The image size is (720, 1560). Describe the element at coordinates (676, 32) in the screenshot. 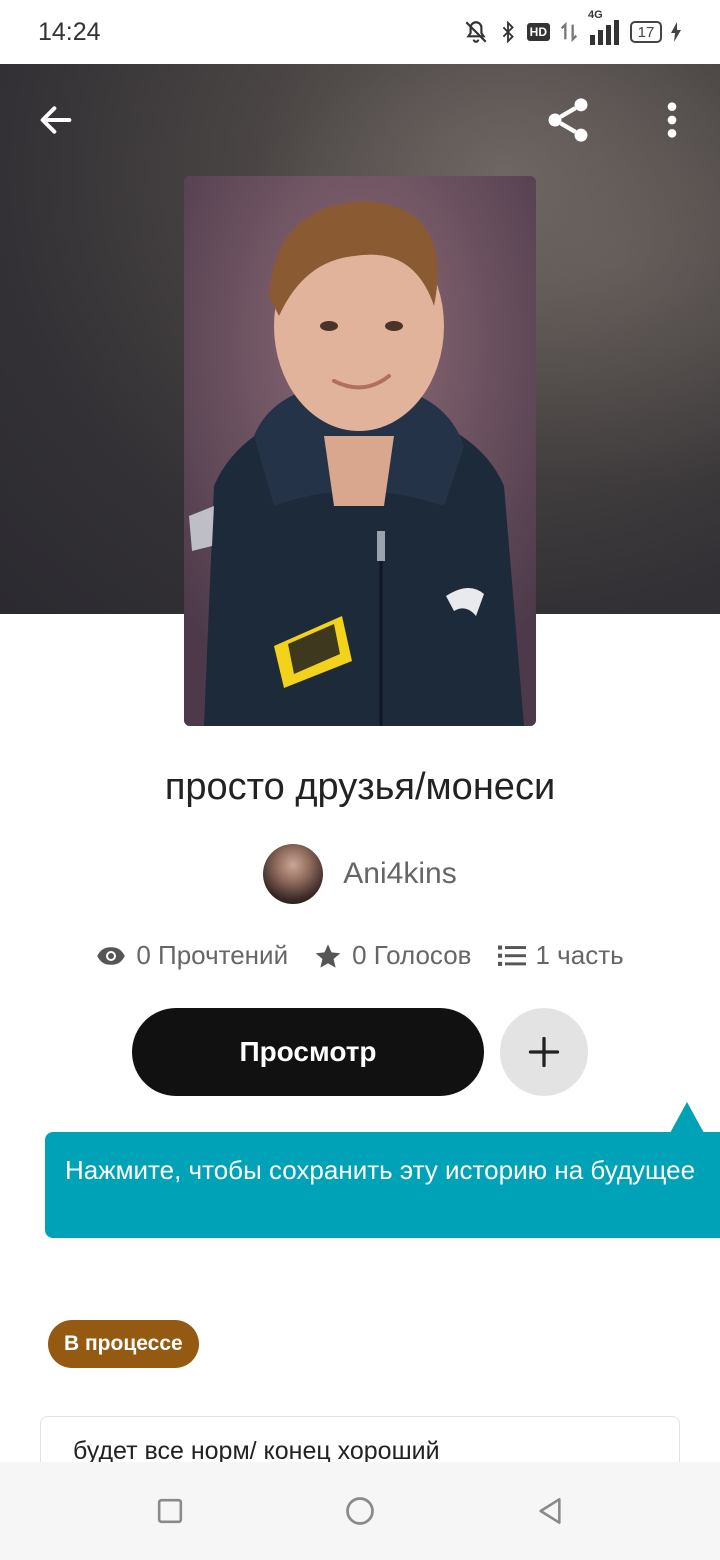

I see `charging-icon` at that location.